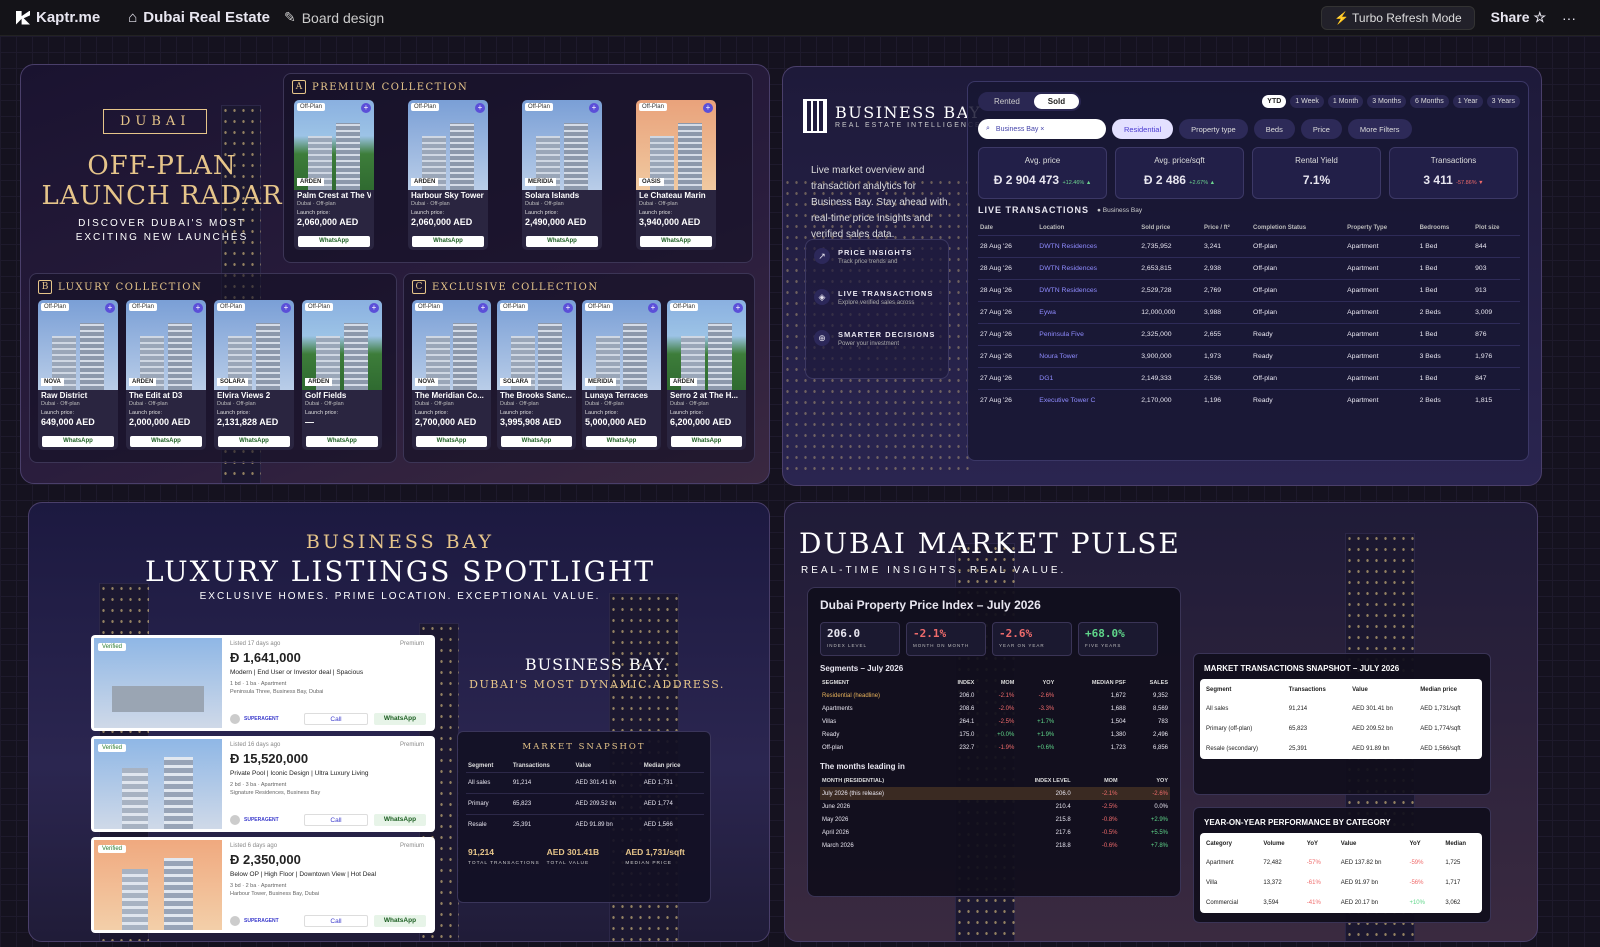 This screenshot has width=1600, height=947. I want to click on toggle-rented: Rented, so click(1007, 101).